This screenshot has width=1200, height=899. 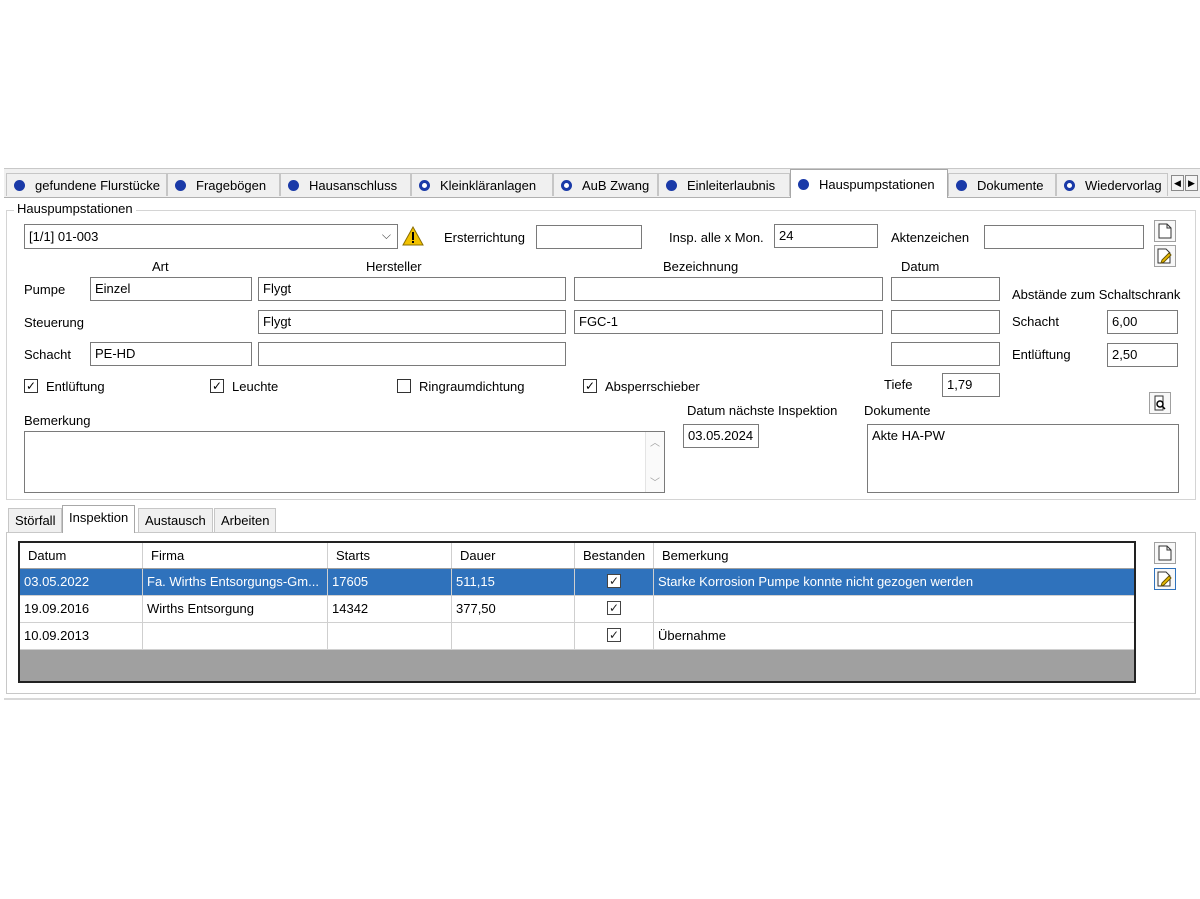 What do you see at coordinates (245, 520) in the screenshot?
I see `subtab-arbeiten: Arbeiten` at bounding box center [245, 520].